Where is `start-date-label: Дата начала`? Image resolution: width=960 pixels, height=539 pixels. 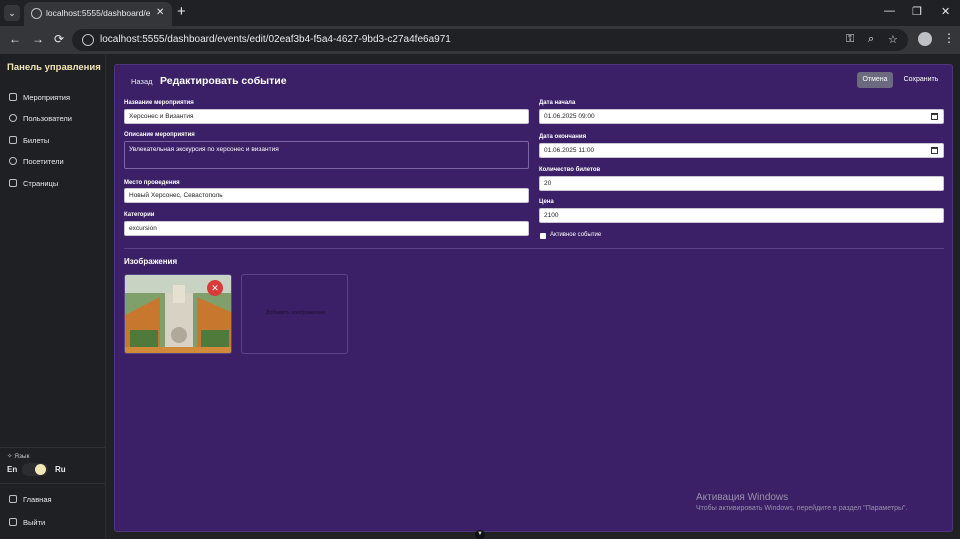
start-date-label: Дата начала is located at coordinates (557, 103).